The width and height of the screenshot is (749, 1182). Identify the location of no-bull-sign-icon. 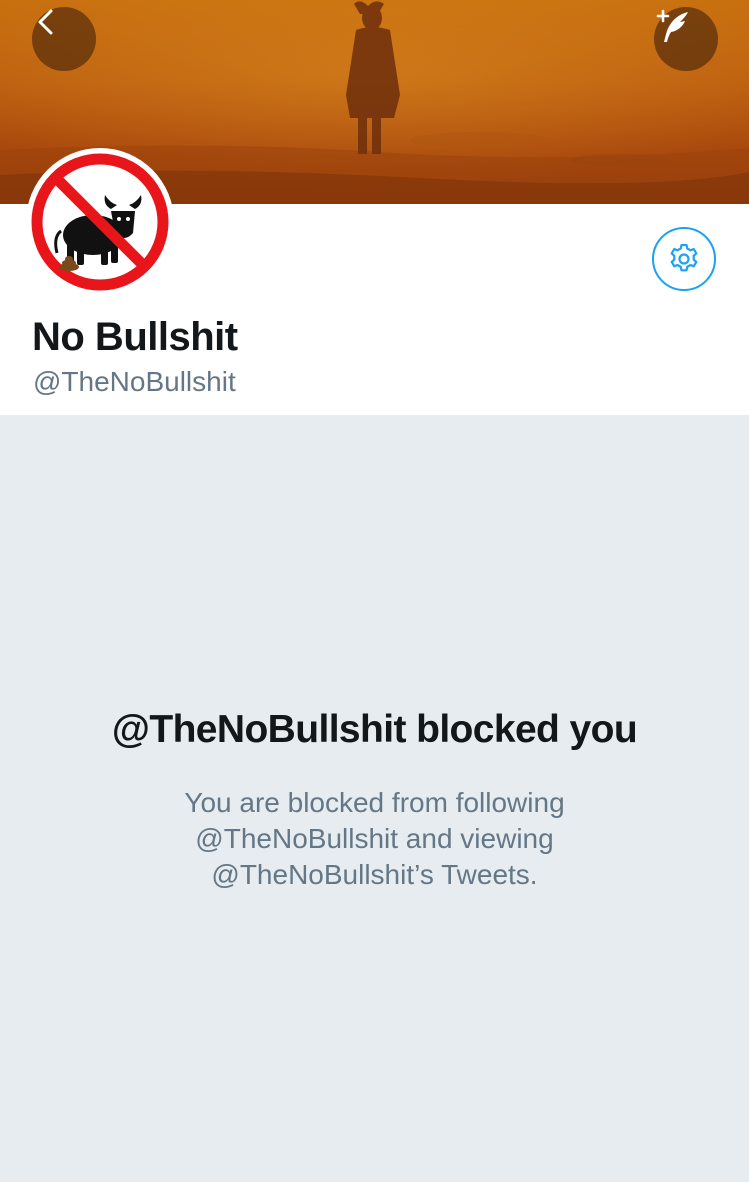
(100, 222).